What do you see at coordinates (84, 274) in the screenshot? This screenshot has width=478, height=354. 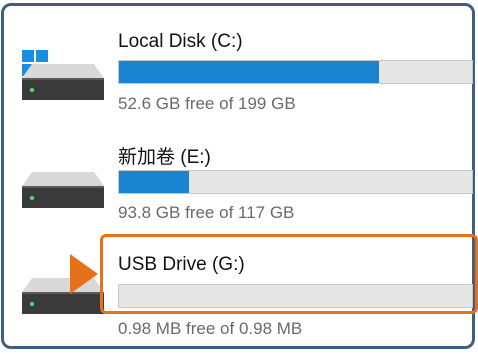 I see `pointer-arrow-icon` at bounding box center [84, 274].